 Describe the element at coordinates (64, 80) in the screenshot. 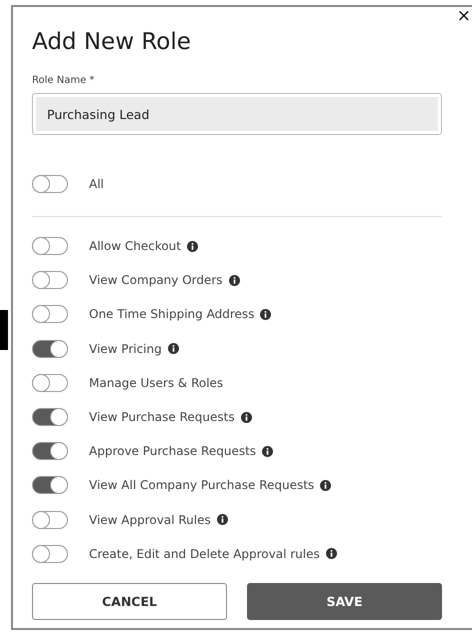

I see `field-label: Role Name *` at that location.